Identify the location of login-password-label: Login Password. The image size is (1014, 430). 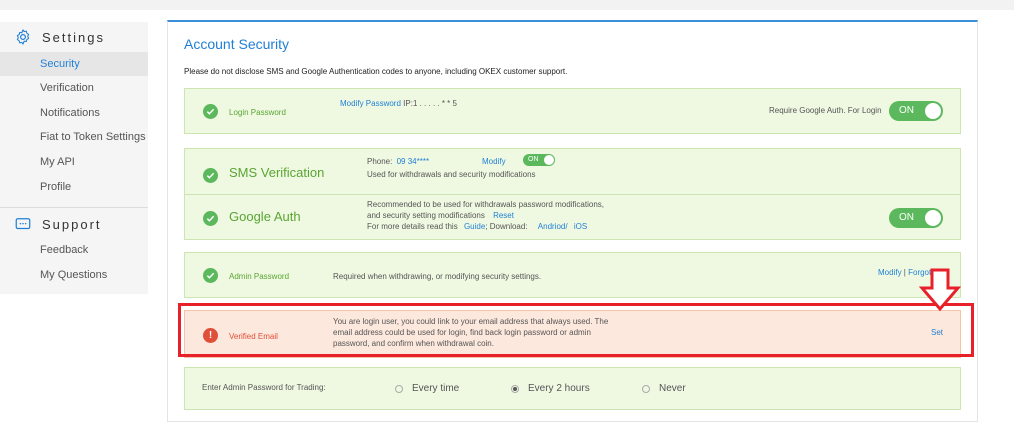
(257, 112).